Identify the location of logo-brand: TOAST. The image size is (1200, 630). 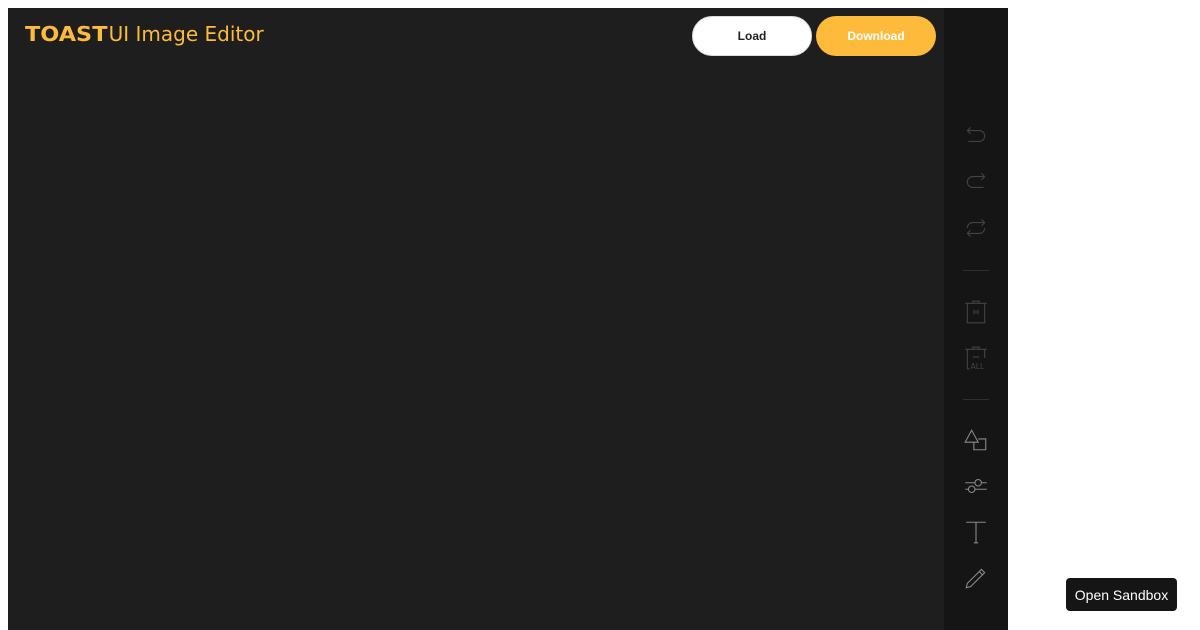
(66, 34).